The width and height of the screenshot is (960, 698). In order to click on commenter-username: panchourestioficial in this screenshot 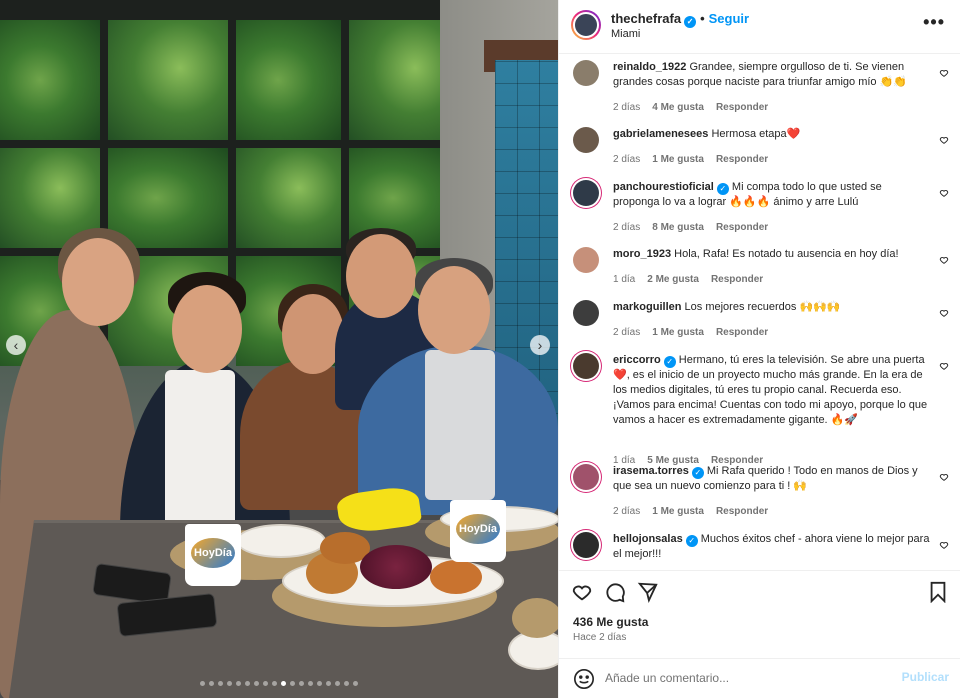, I will do `click(663, 187)`.